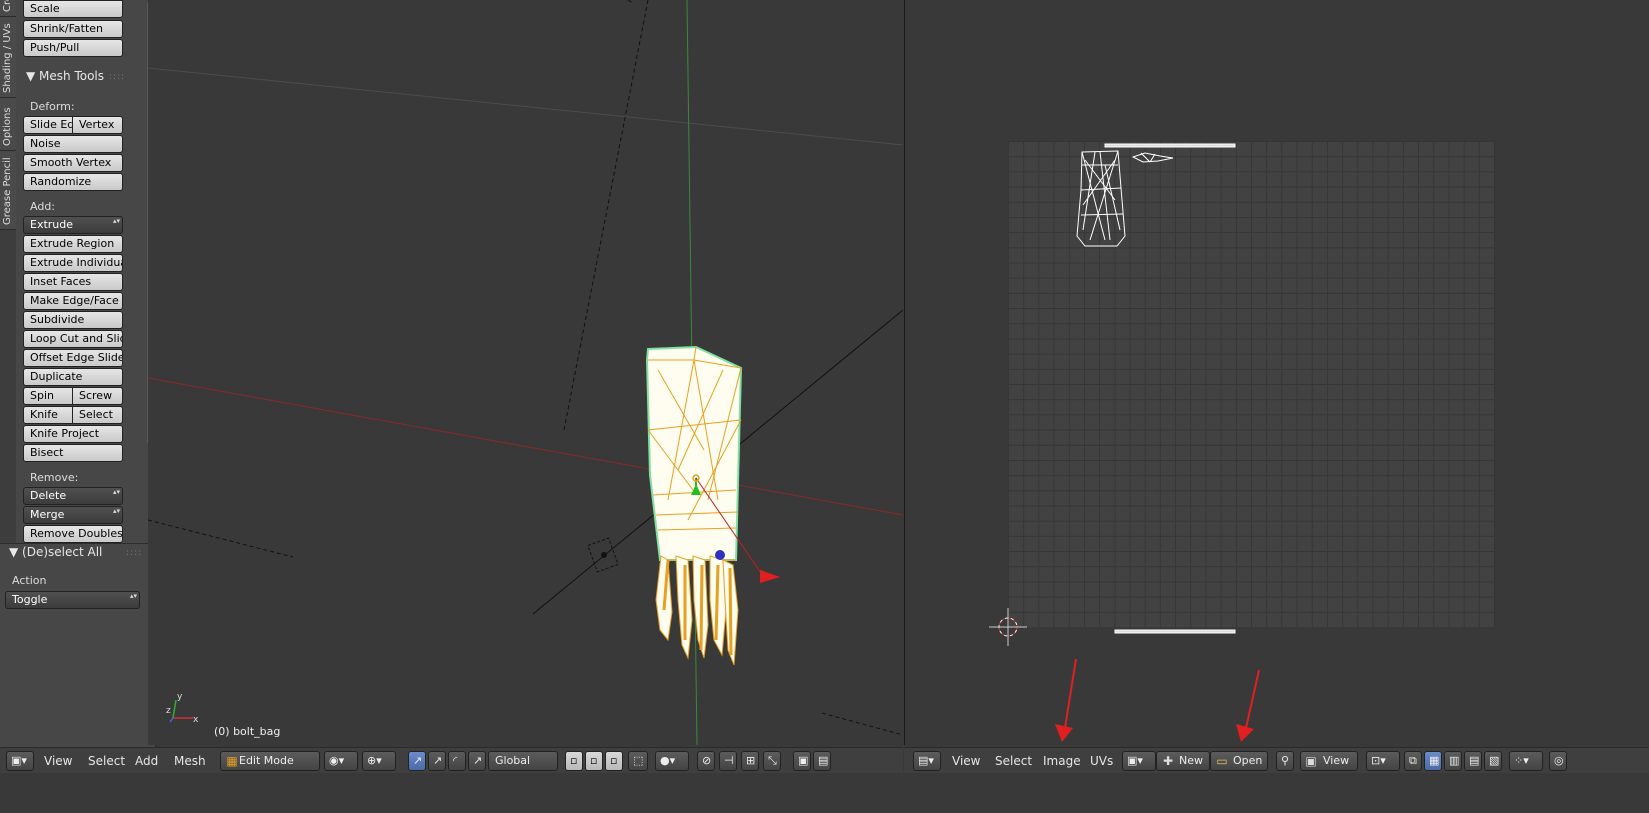  I want to click on add-icon: ✚, so click(1168, 761).